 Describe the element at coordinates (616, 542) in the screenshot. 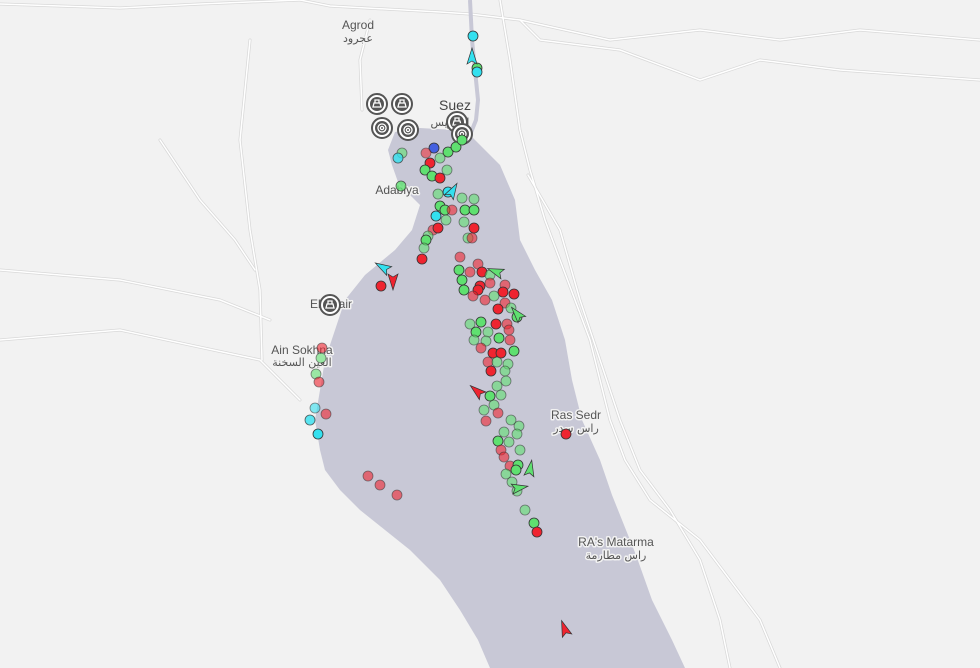

I see `label-ras-matarma: RA's Matarma` at that location.